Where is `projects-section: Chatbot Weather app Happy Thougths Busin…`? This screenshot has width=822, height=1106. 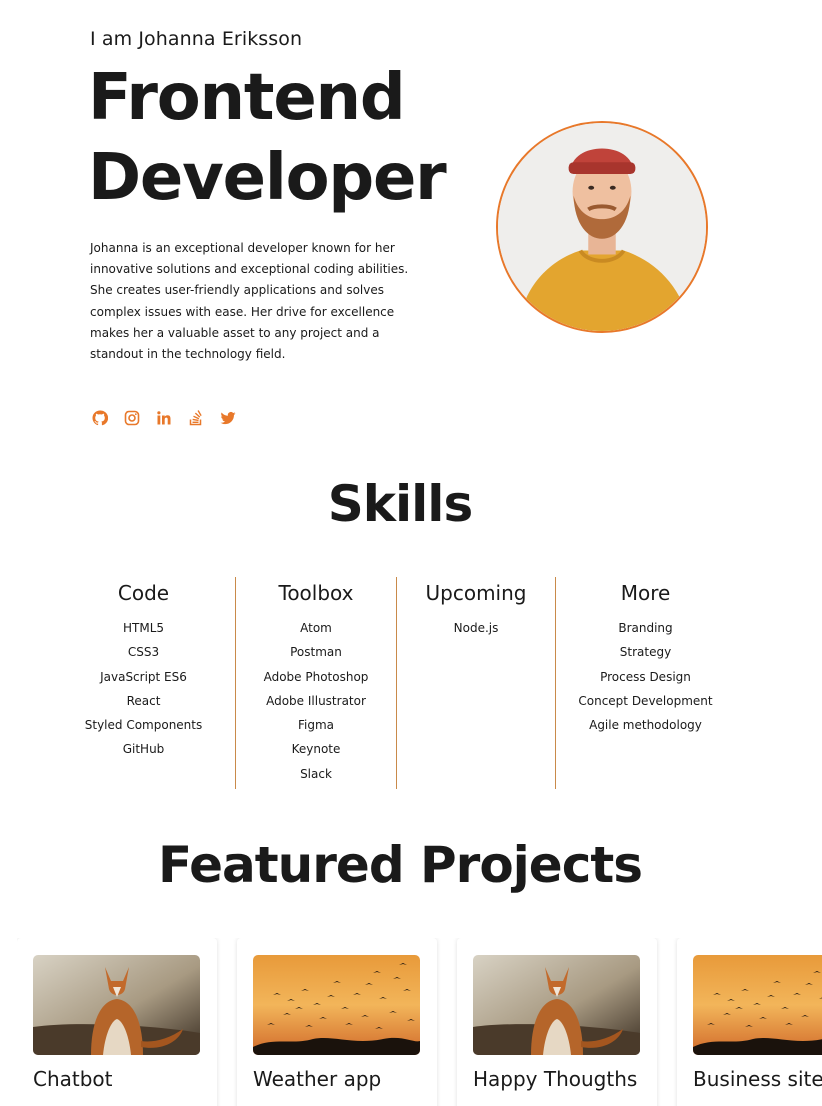 projects-section: Chatbot Weather app Happy Thougths Busin… is located at coordinates (419, 1022).